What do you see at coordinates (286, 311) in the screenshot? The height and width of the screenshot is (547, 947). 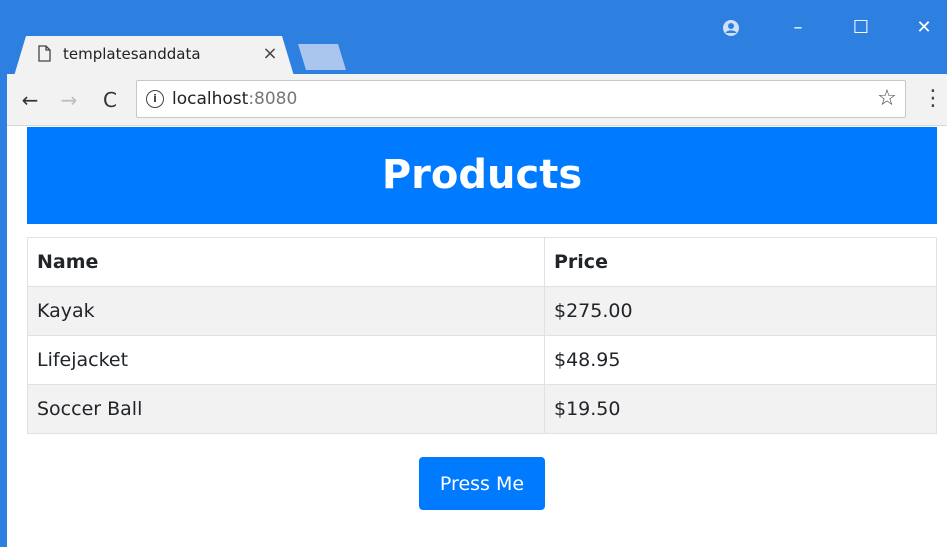 I see `product-name: Kayak` at bounding box center [286, 311].